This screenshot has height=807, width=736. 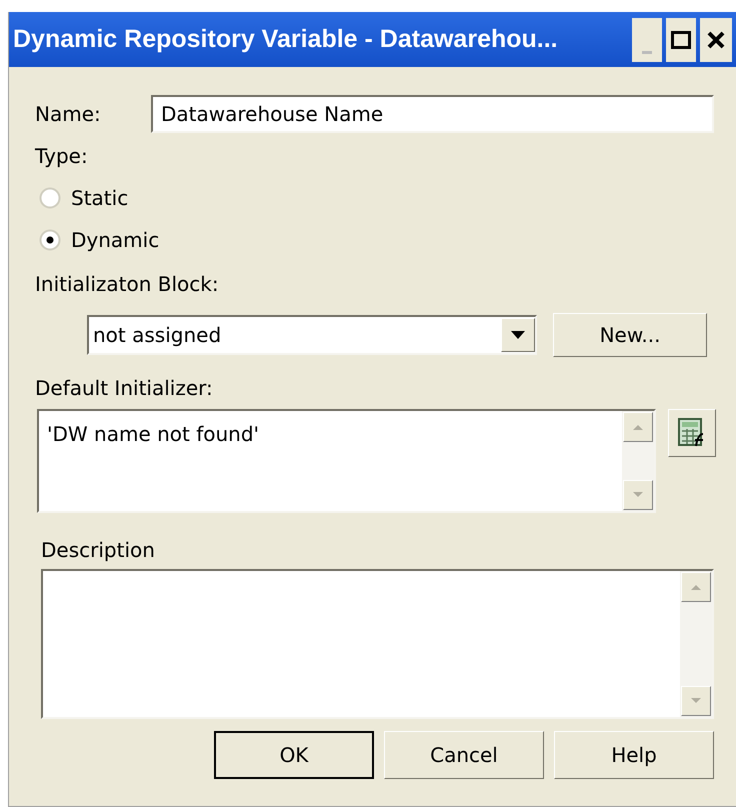 I want to click on close-icon, so click(x=716, y=39).